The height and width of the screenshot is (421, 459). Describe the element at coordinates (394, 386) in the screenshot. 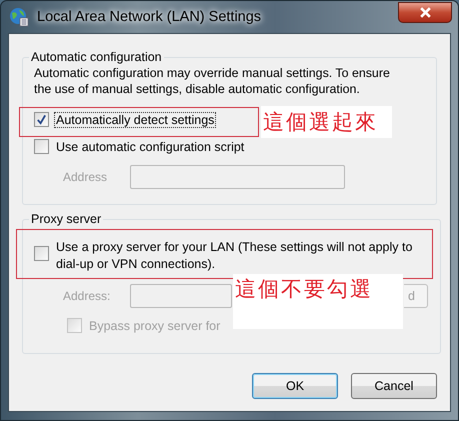

I see `dialog-button: Cancel` at that location.